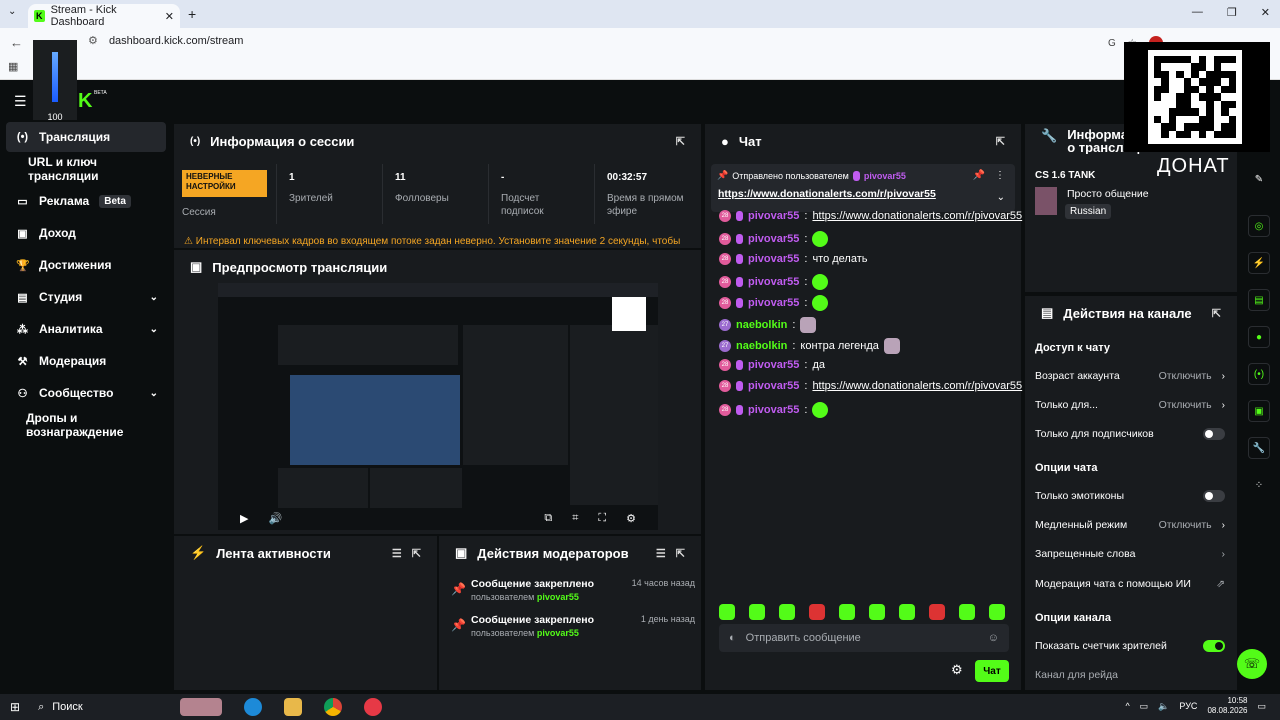 Image resolution: width=1280 pixels, height=720 pixels. What do you see at coordinates (86, 425) in the screenshot?
I see `sidebar-item-drops: Дропы и вознаграждение` at bounding box center [86, 425].